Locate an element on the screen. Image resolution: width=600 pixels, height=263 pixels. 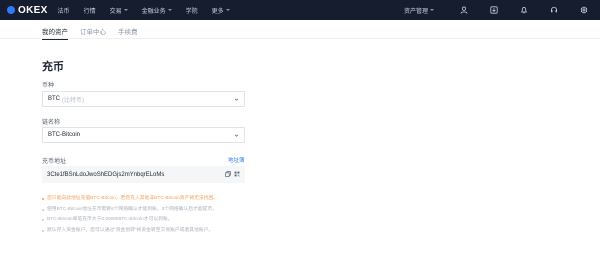
address-book-link: 地址簿 is located at coordinates (236, 160).